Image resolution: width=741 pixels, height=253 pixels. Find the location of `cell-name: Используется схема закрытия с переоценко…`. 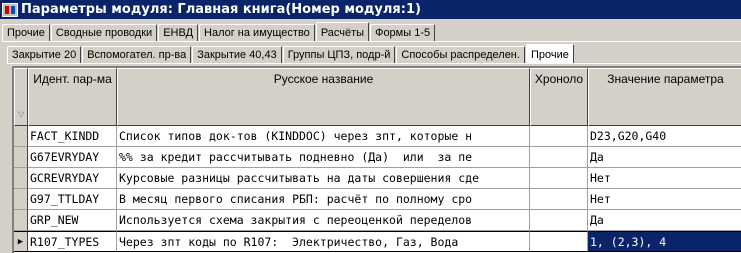

cell-name: Используется схема закрытия с переоценко… is located at coordinates (323, 220).